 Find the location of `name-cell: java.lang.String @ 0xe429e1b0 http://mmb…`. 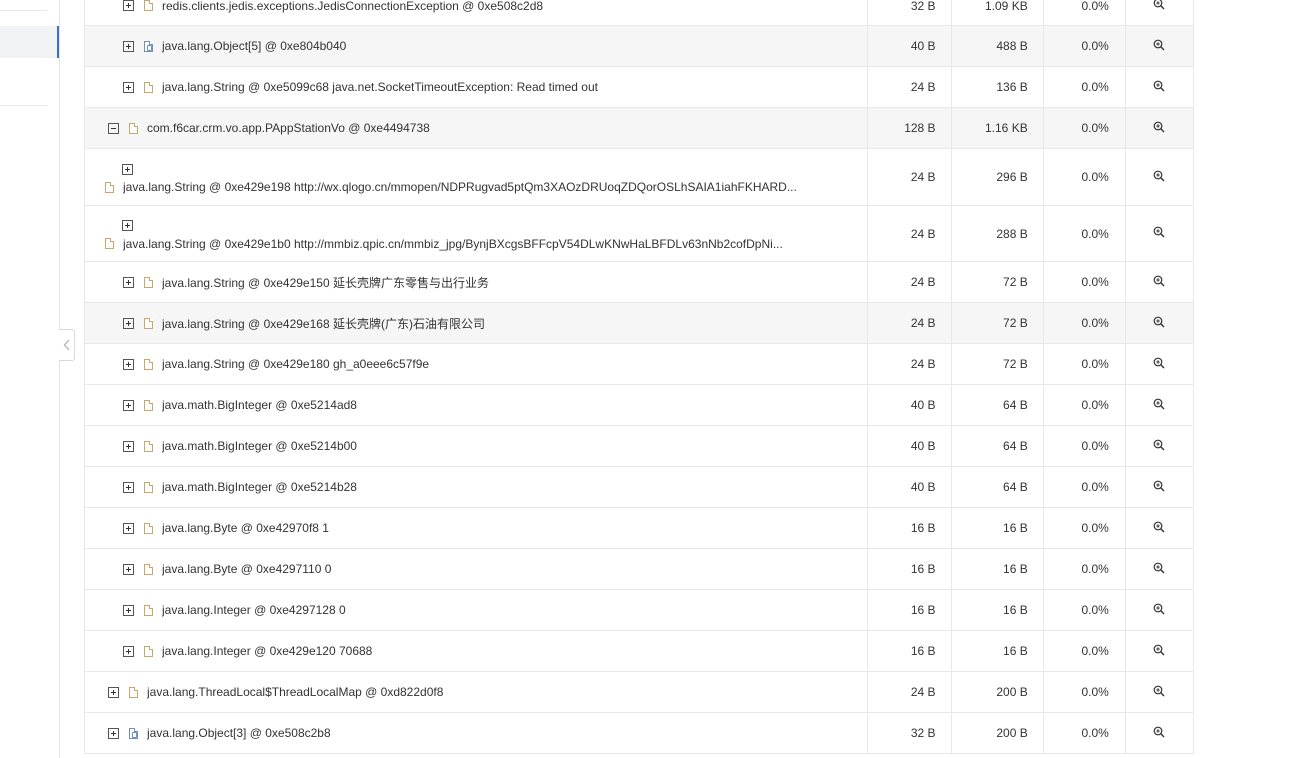

name-cell: java.lang.String @ 0xe429e1b0 http://mmb… is located at coordinates (476, 233).